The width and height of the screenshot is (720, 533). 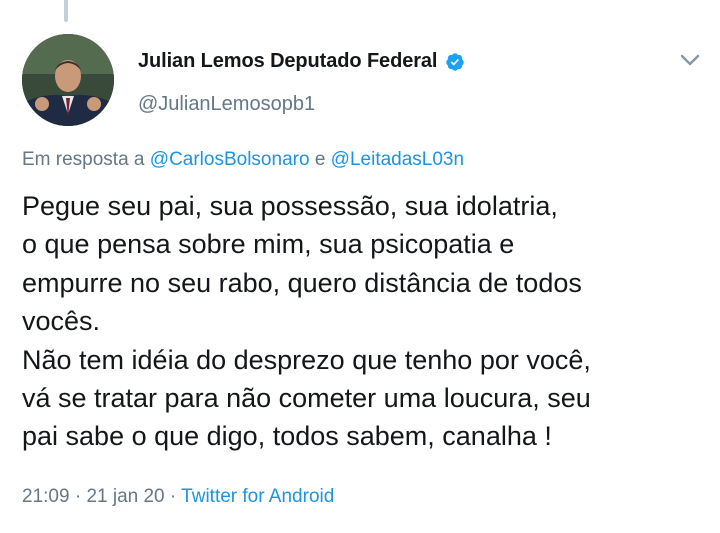 What do you see at coordinates (226, 104) in the screenshot?
I see `author-handle: @JulianLemosopb1` at bounding box center [226, 104].